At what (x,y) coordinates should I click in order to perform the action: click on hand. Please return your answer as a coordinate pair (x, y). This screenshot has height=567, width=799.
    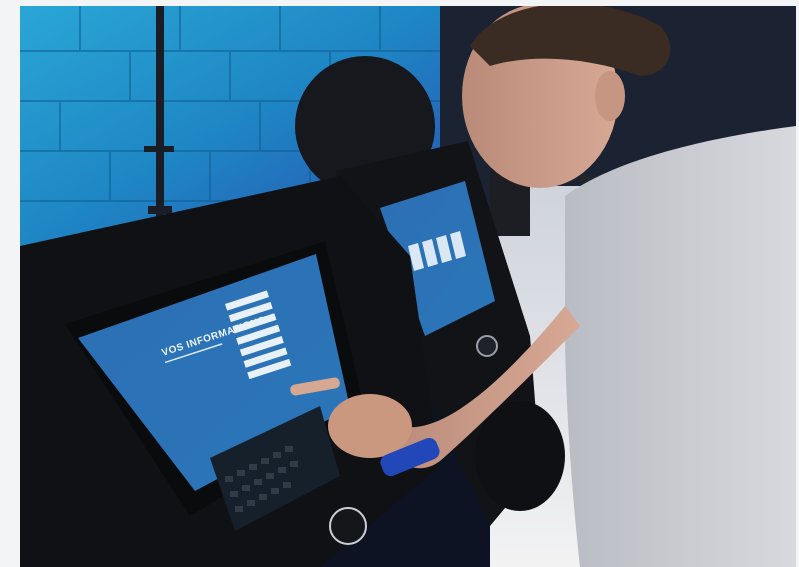
    Looking at the image, I should click on (370, 426).